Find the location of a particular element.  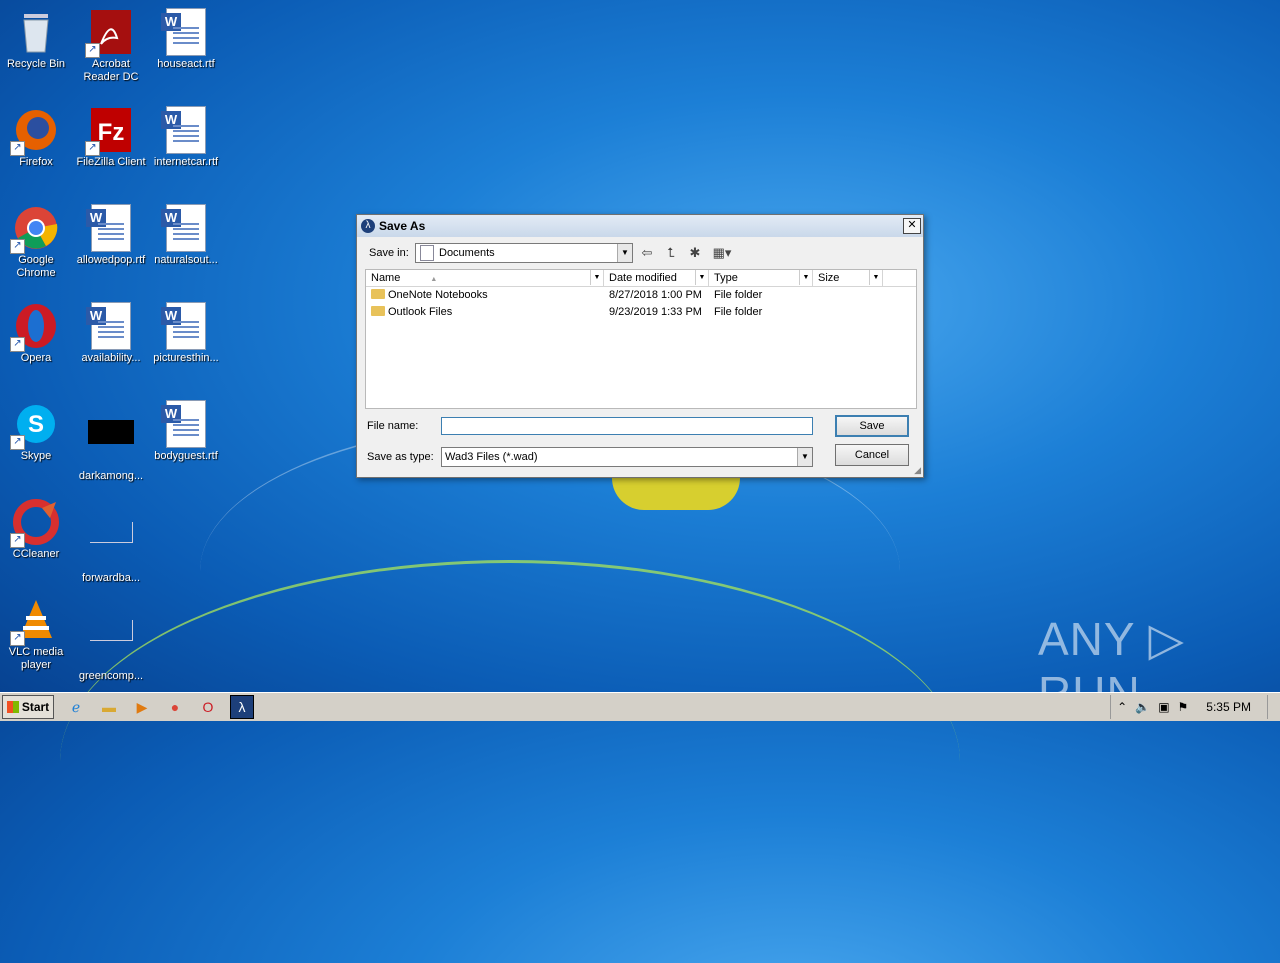

file-explorer-icon: ▬ is located at coordinates (109, 707).